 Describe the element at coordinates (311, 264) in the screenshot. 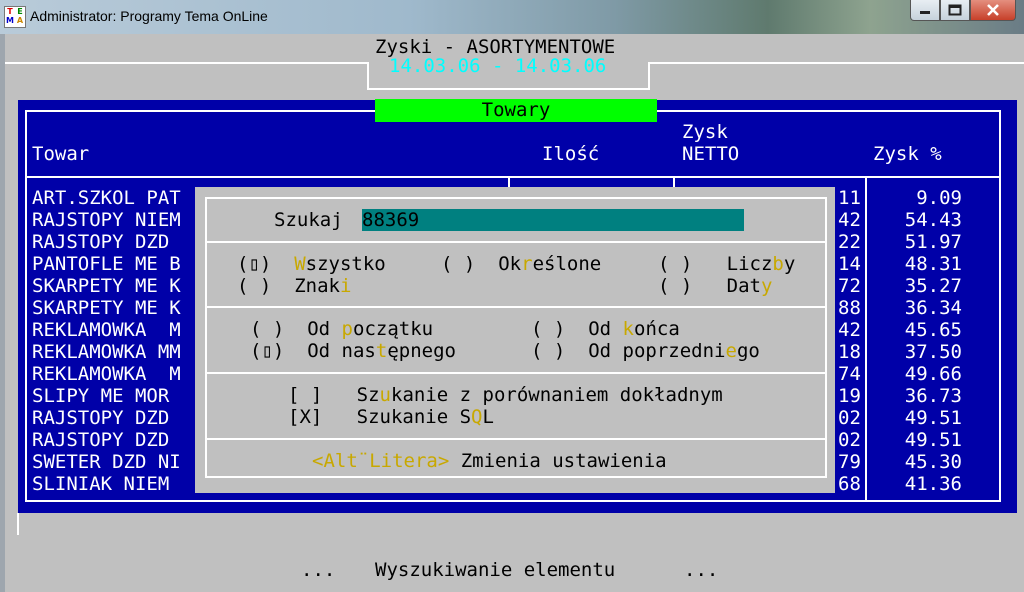

I see `option-wszystko: (▯) Wszystko` at that location.